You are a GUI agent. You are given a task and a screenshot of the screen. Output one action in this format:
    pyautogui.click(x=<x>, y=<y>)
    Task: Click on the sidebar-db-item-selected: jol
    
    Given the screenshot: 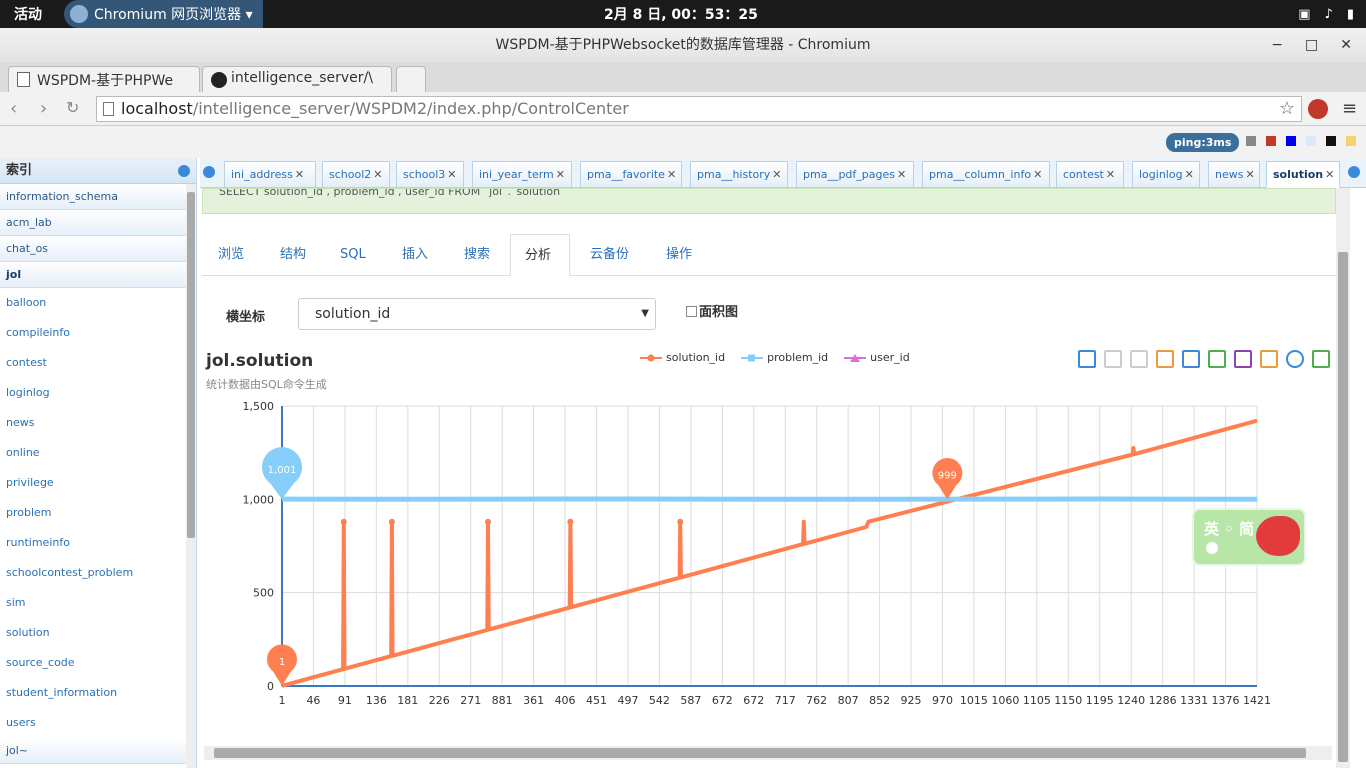 What is the action you would take?
    pyautogui.click(x=93, y=275)
    